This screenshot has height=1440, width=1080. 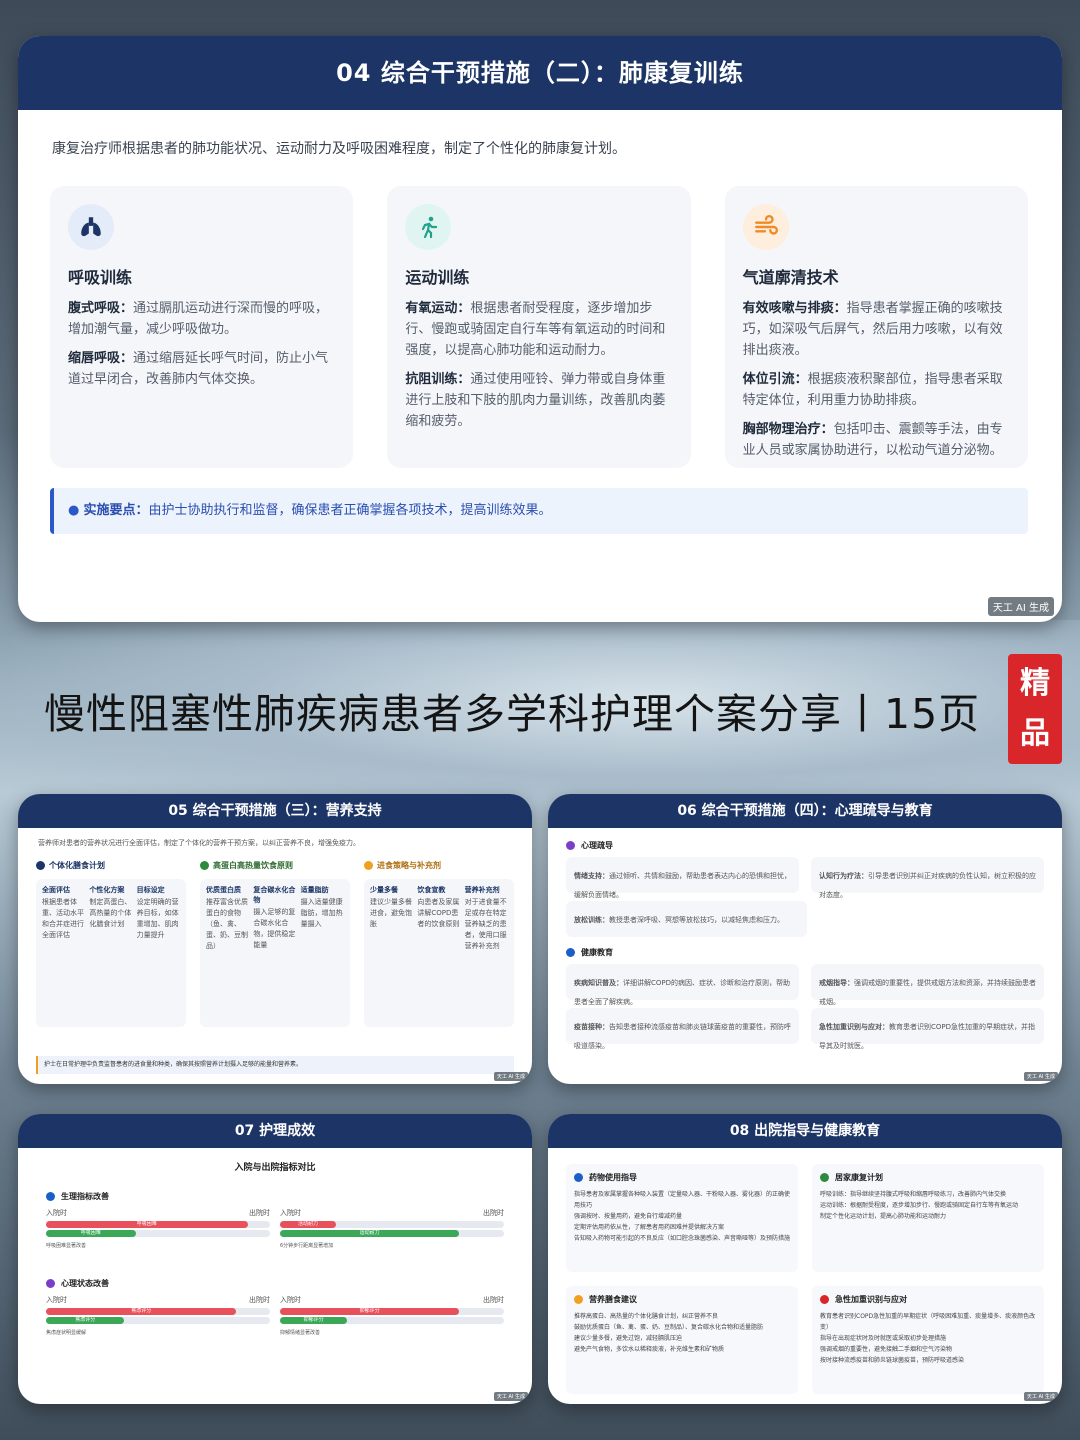 I want to click on lungs-icon, so click(x=91, y=227).